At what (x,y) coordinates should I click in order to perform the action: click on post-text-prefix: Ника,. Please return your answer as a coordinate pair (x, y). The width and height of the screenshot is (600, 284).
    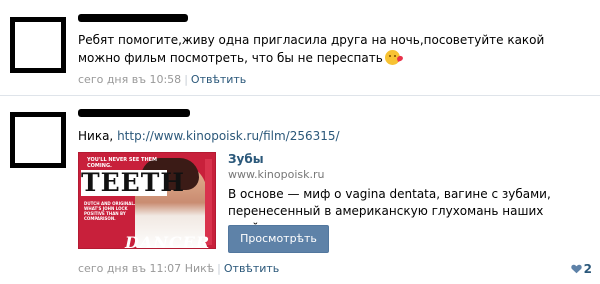
    Looking at the image, I should click on (98, 136).